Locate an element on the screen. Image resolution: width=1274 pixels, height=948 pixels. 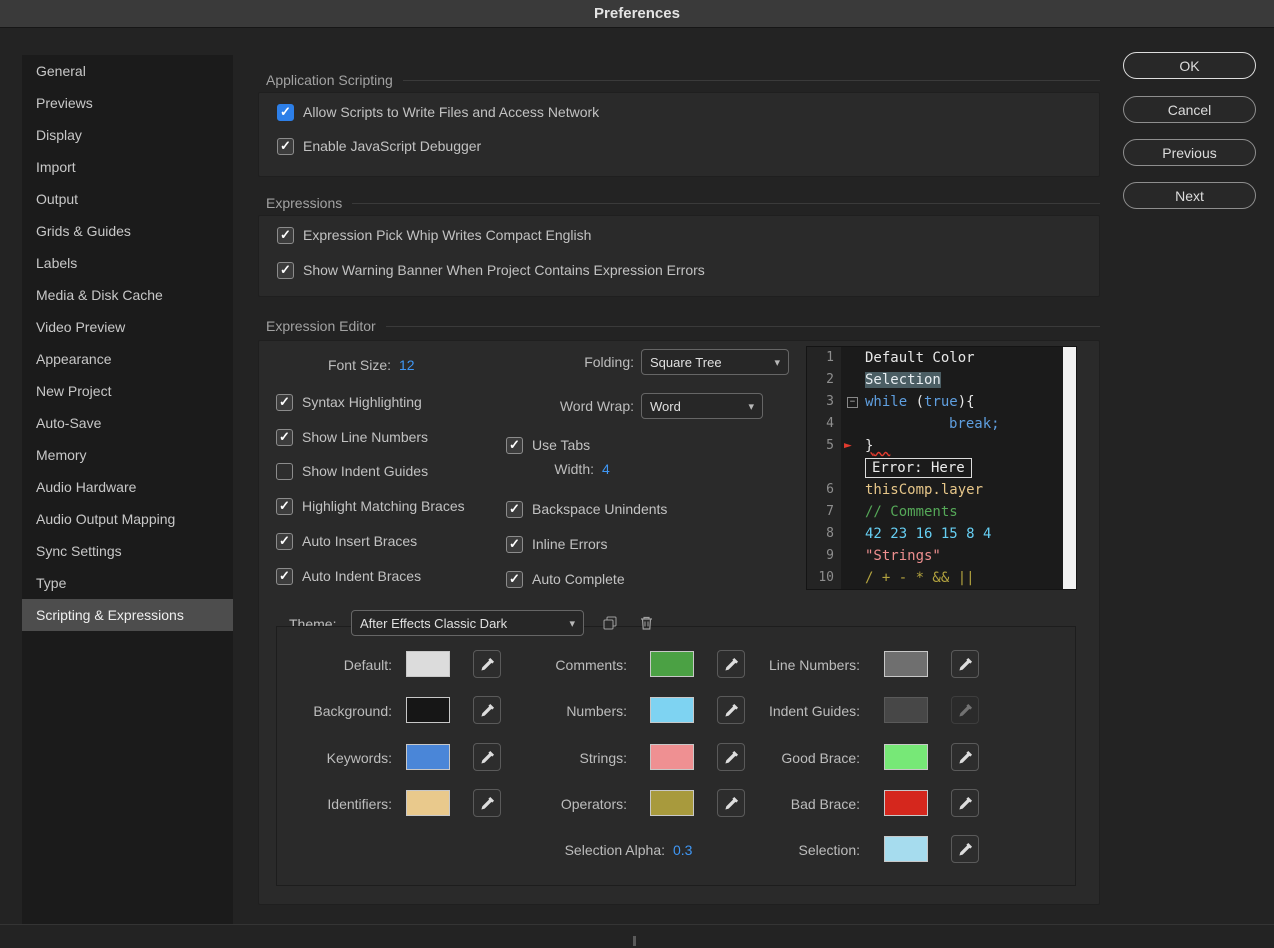
sidebar-item-audio-output-mapping: Audio Output Mapping is located at coordinates (127, 519).